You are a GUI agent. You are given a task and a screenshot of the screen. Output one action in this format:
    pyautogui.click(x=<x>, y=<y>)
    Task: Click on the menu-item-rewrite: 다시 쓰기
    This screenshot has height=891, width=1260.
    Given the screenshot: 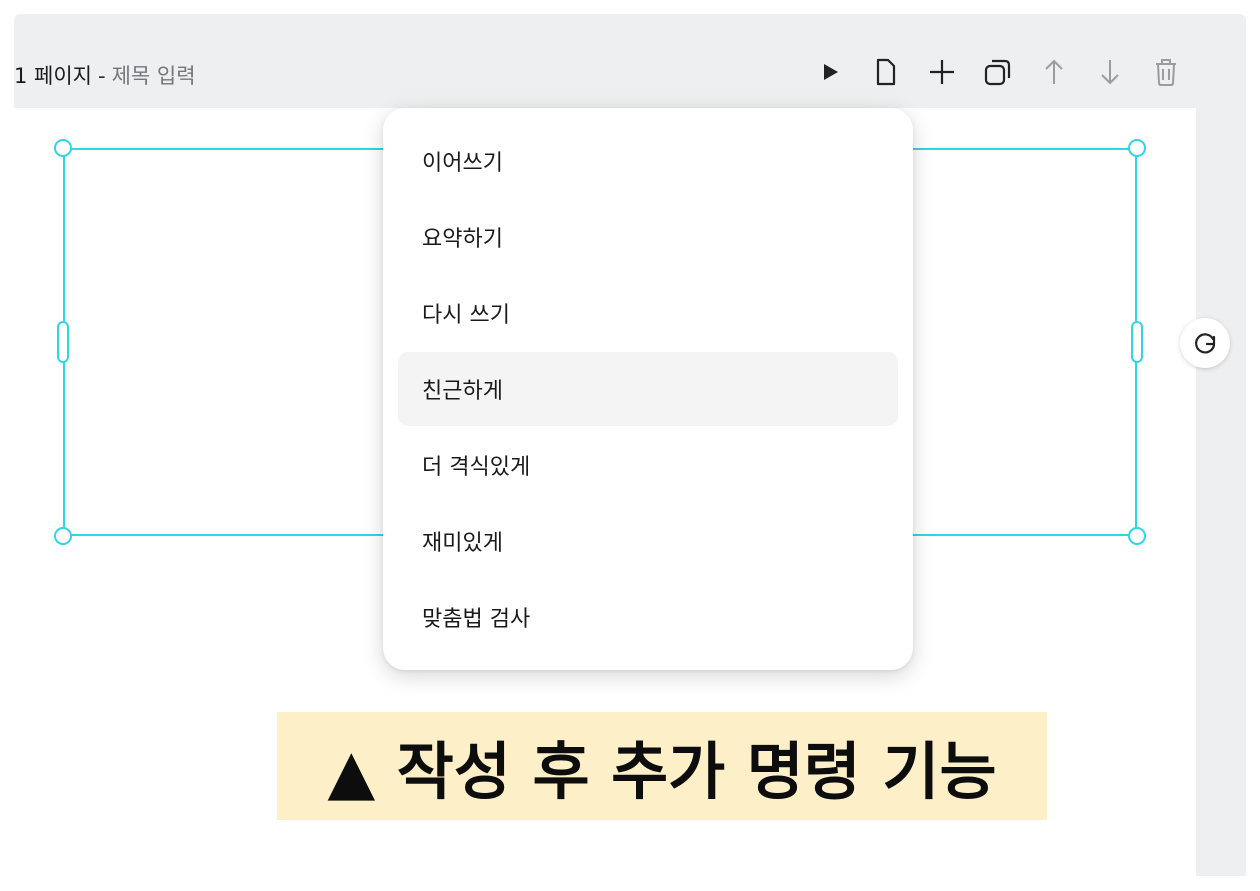 What is the action you would take?
    pyautogui.click(x=648, y=313)
    